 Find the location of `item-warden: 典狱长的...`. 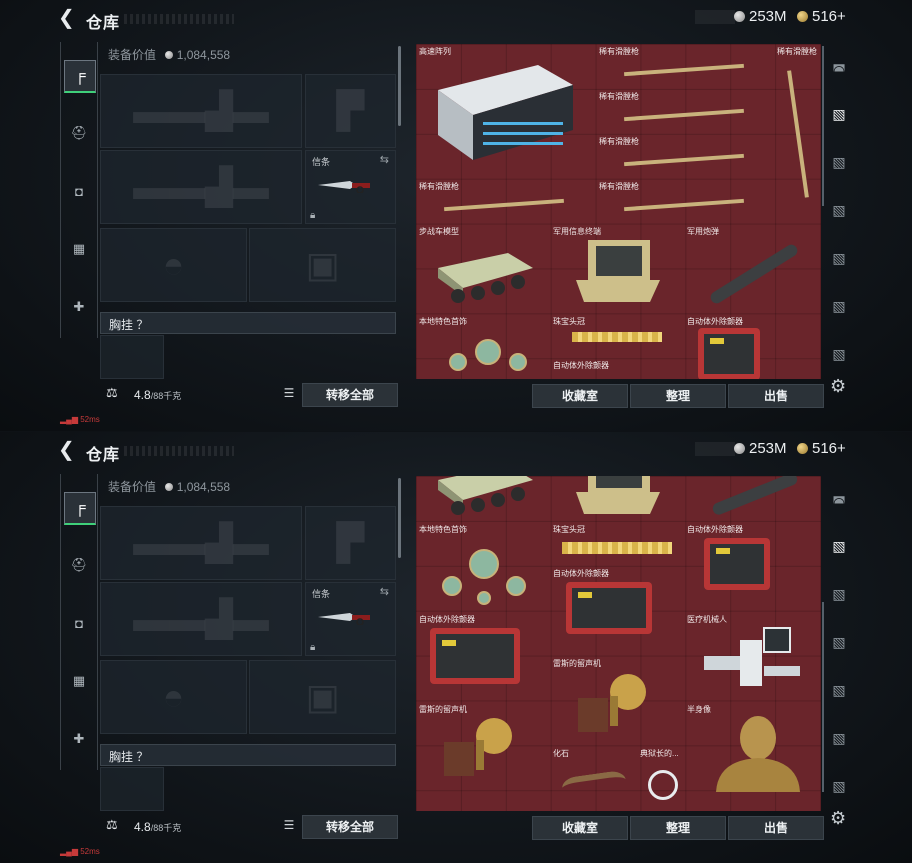

item-warden: 典狱长的... is located at coordinates (662, 778).